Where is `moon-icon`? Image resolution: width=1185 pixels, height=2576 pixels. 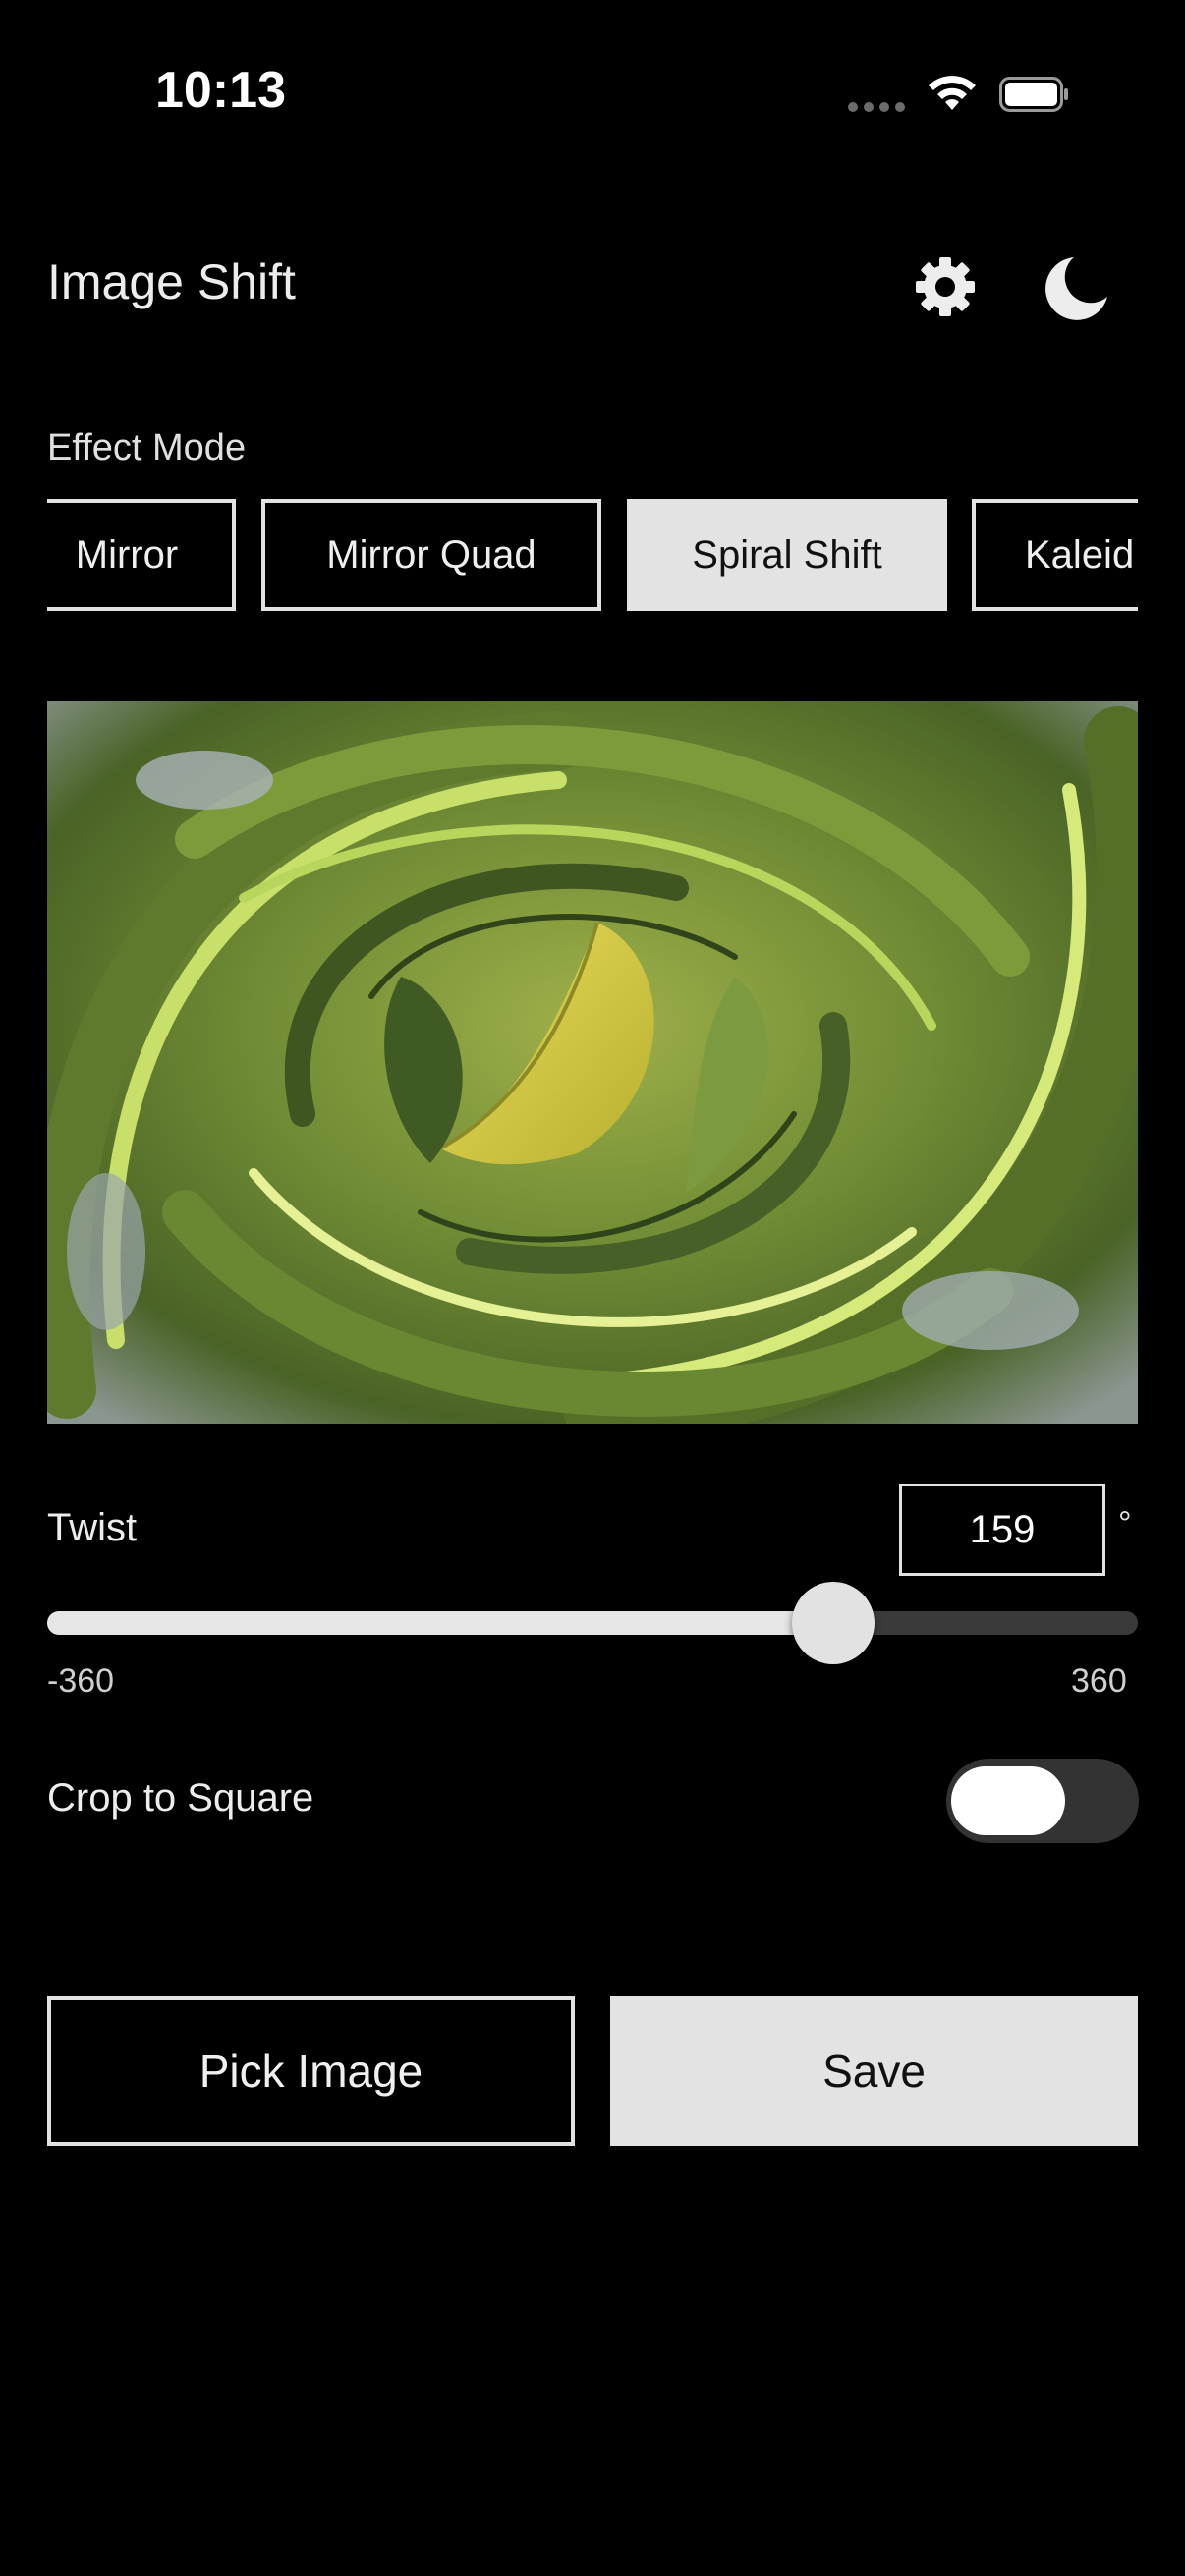 moon-icon is located at coordinates (1074, 289).